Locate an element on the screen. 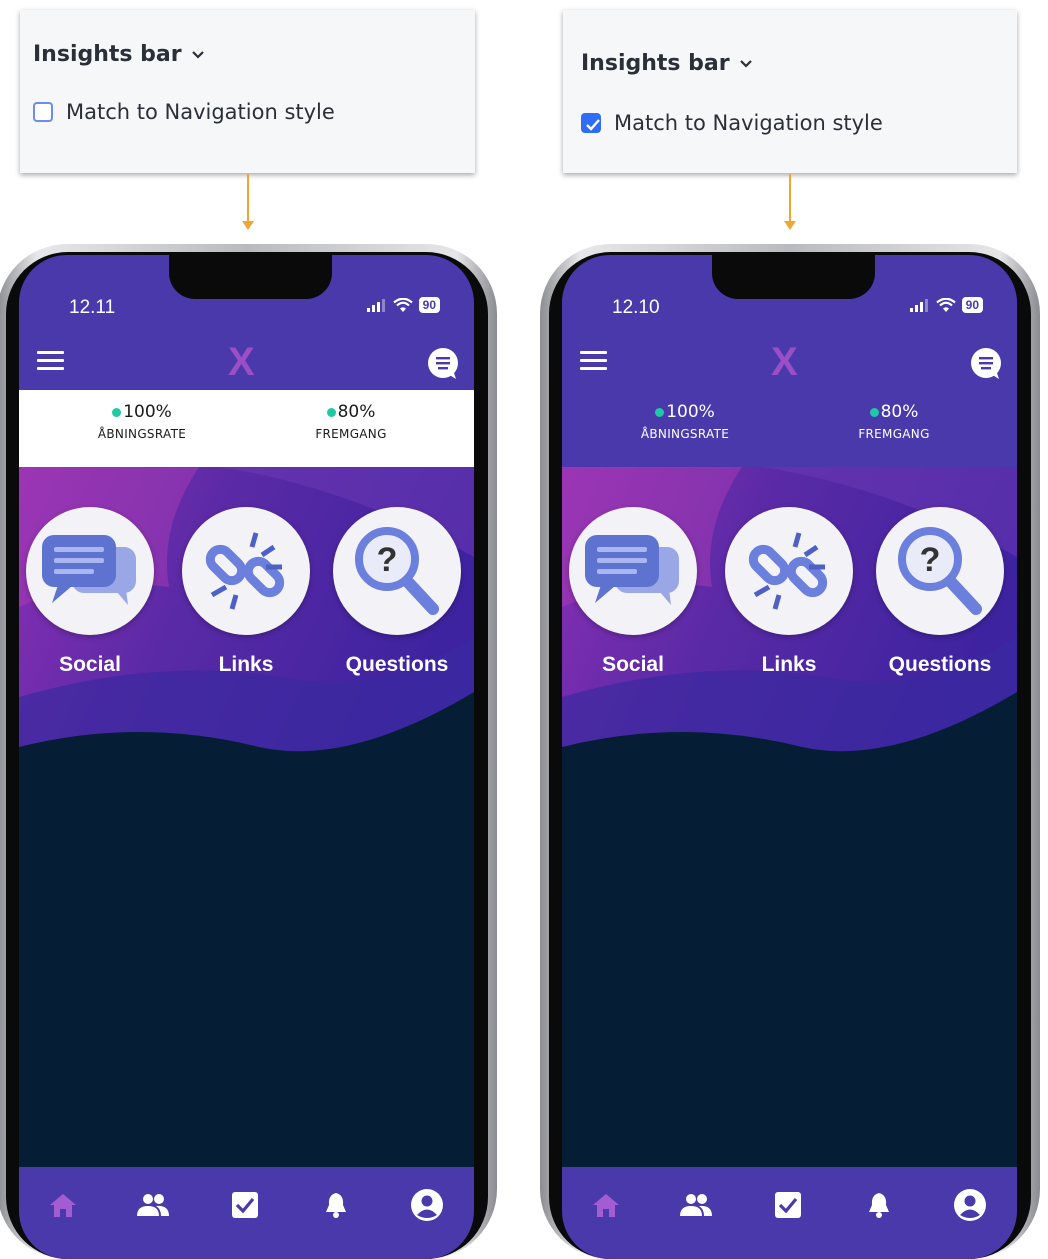 The height and width of the screenshot is (1259, 1048). chat-bubbles-icon is located at coordinates (632, 570).